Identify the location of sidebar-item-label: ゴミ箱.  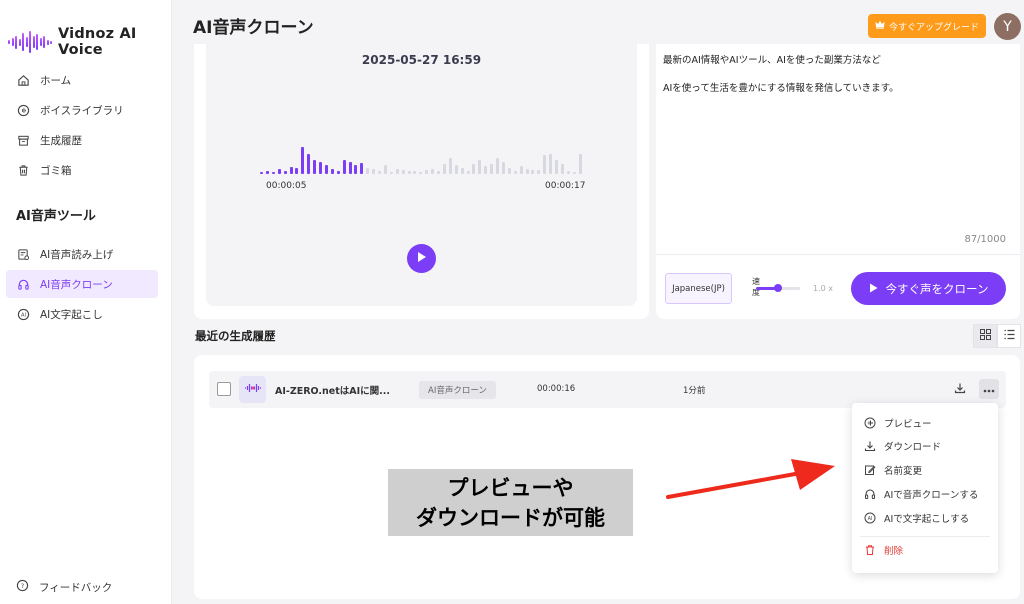
(56, 170).